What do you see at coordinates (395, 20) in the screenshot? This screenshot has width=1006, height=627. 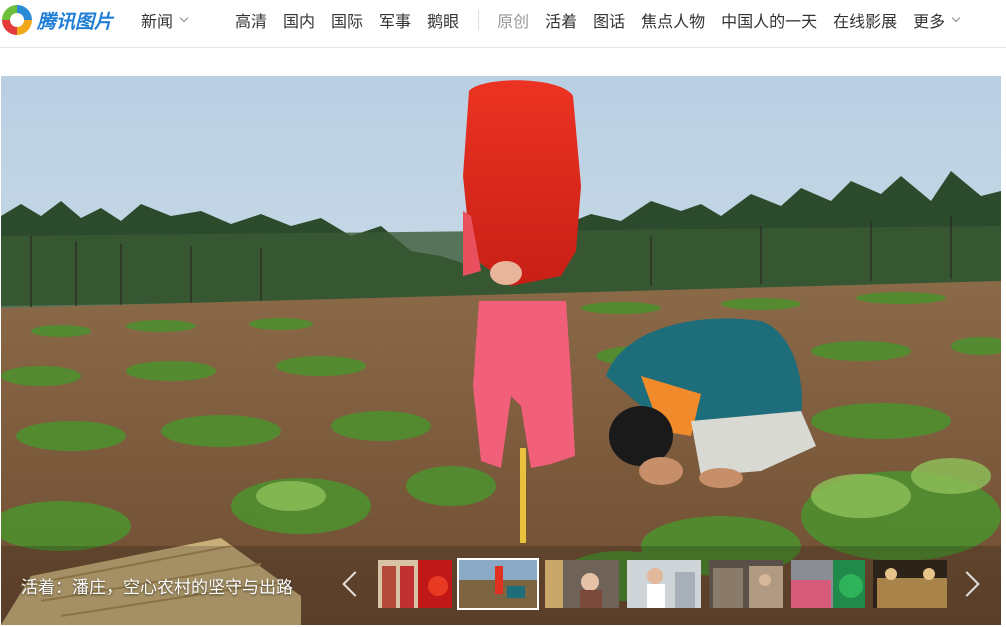 I see `nav-item-junshi: 军事` at bounding box center [395, 20].